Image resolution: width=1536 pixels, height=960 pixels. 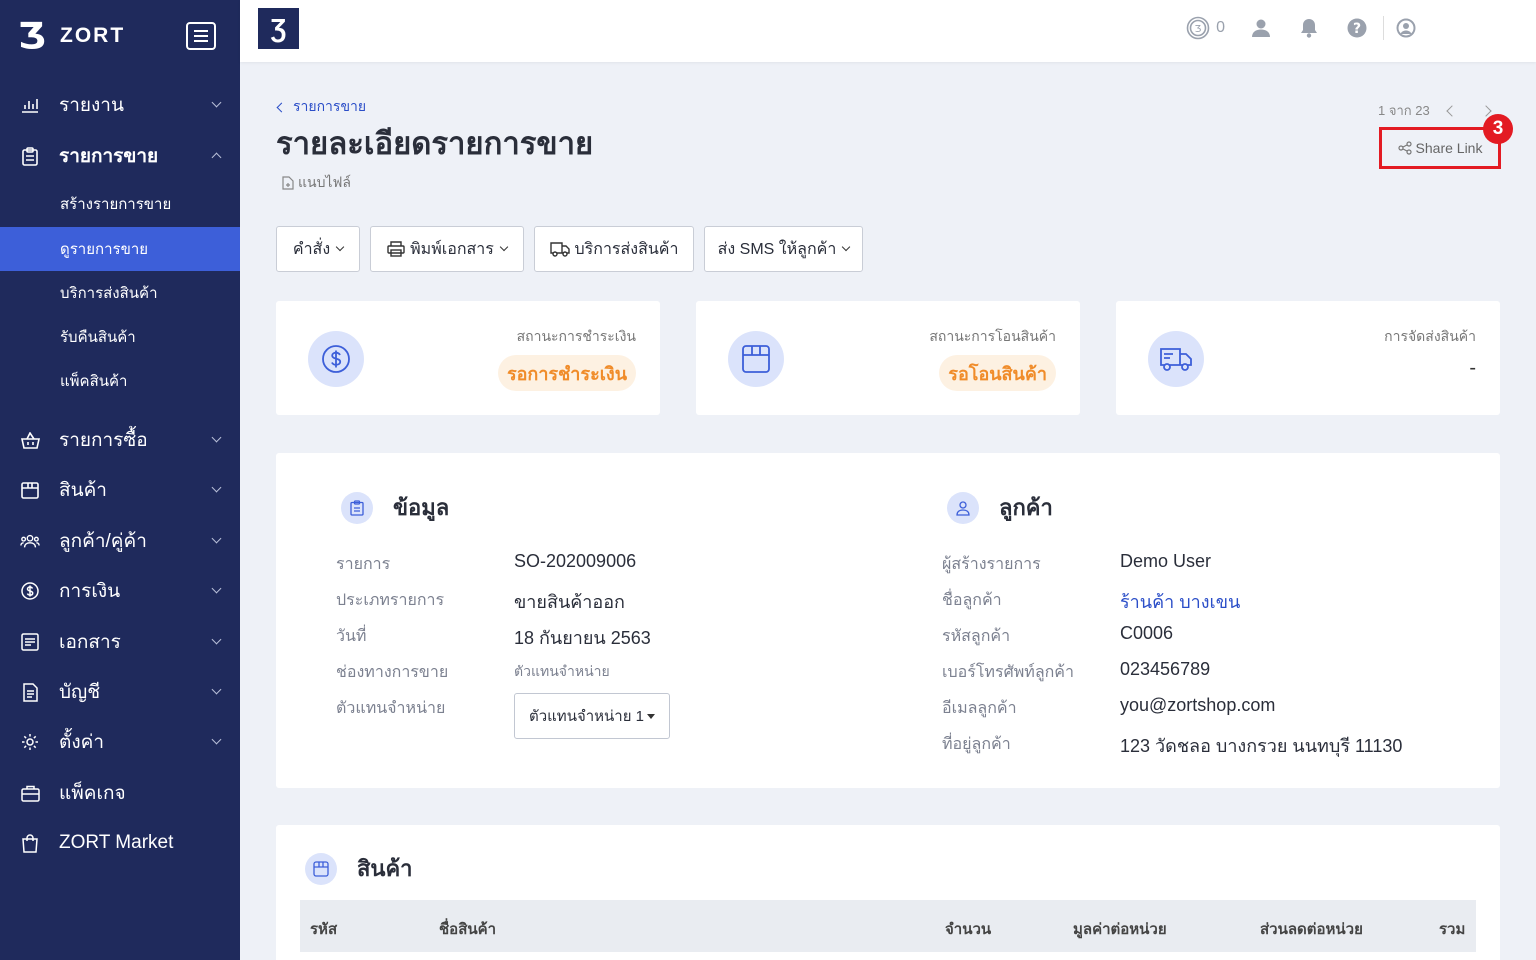 I want to click on truck-icon, so click(x=559, y=249).